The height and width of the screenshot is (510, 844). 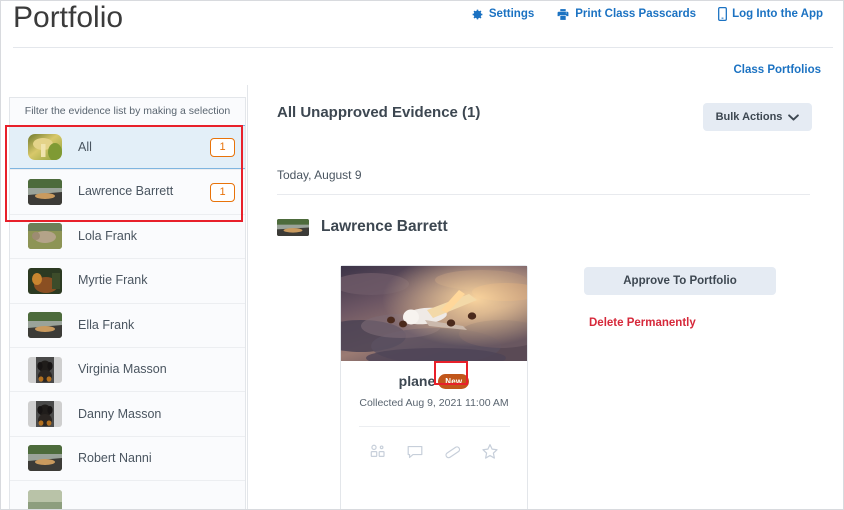 I want to click on evidence-collected-timestamp: Collected Aug 9, 2021 11:00 AM, so click(x=434, y=403).